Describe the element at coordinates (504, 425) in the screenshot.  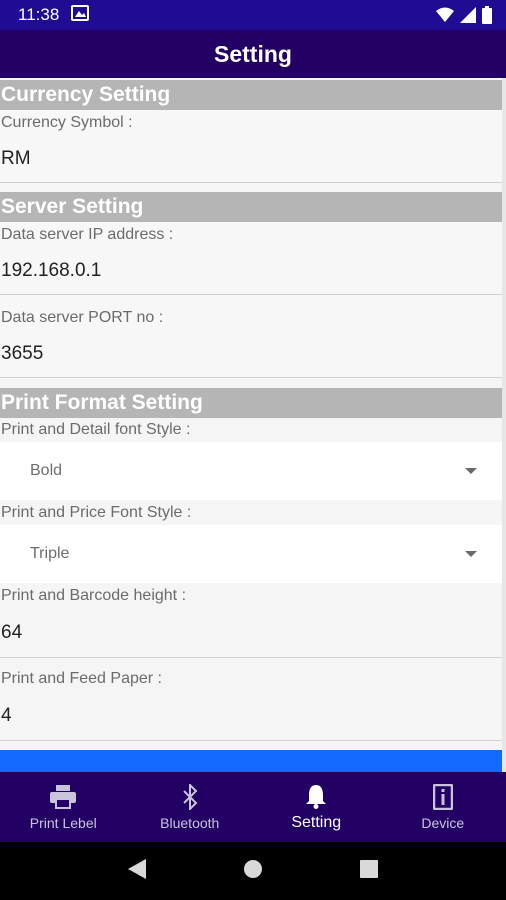
I see `scrollbar-track` at that location.